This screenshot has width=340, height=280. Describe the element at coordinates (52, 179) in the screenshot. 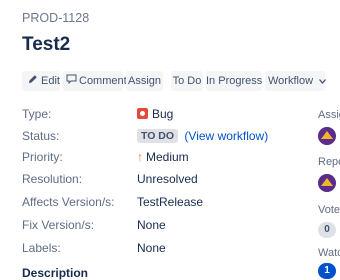

I see `resolution-label: Resolution:` at that location.